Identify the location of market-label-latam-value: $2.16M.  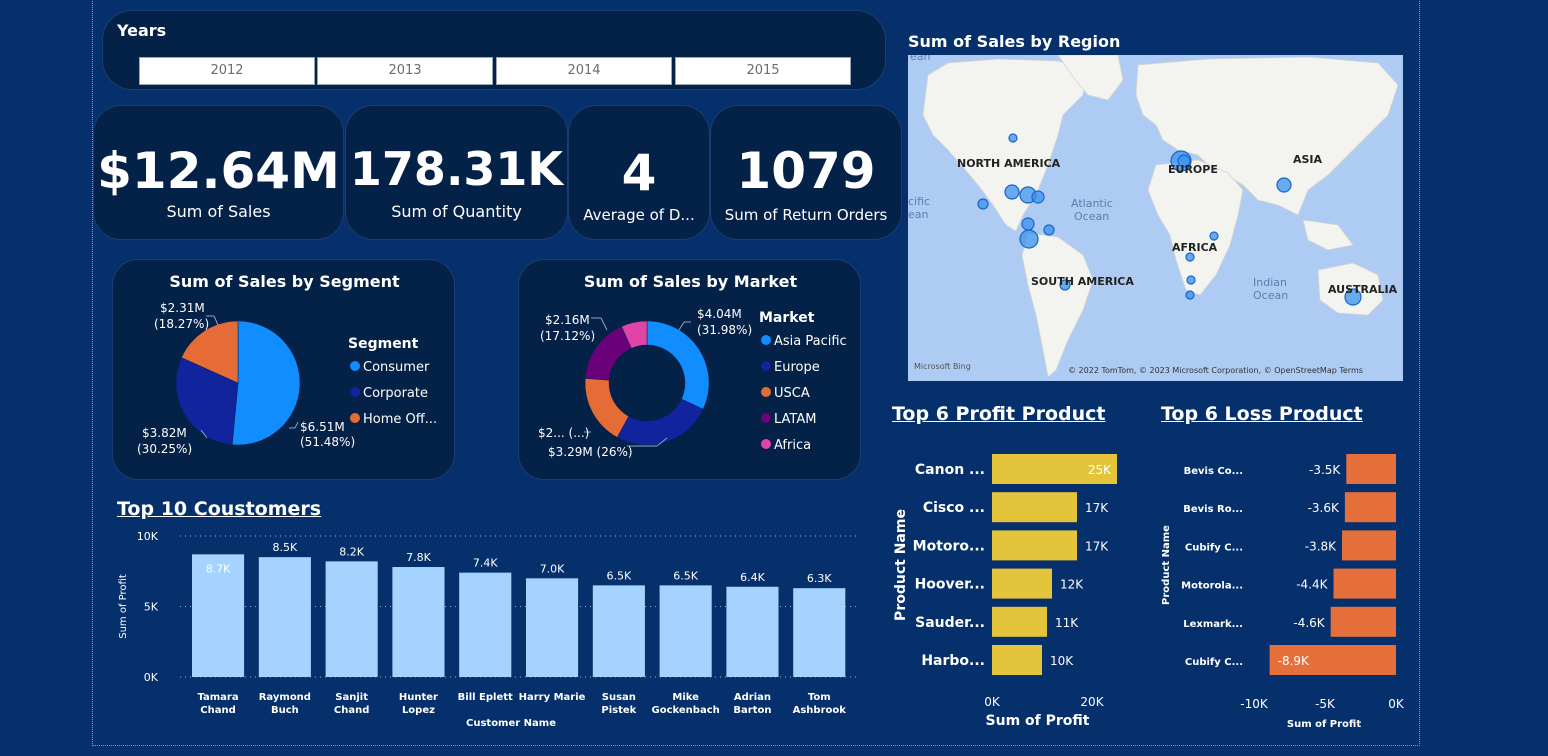
(567, 320).